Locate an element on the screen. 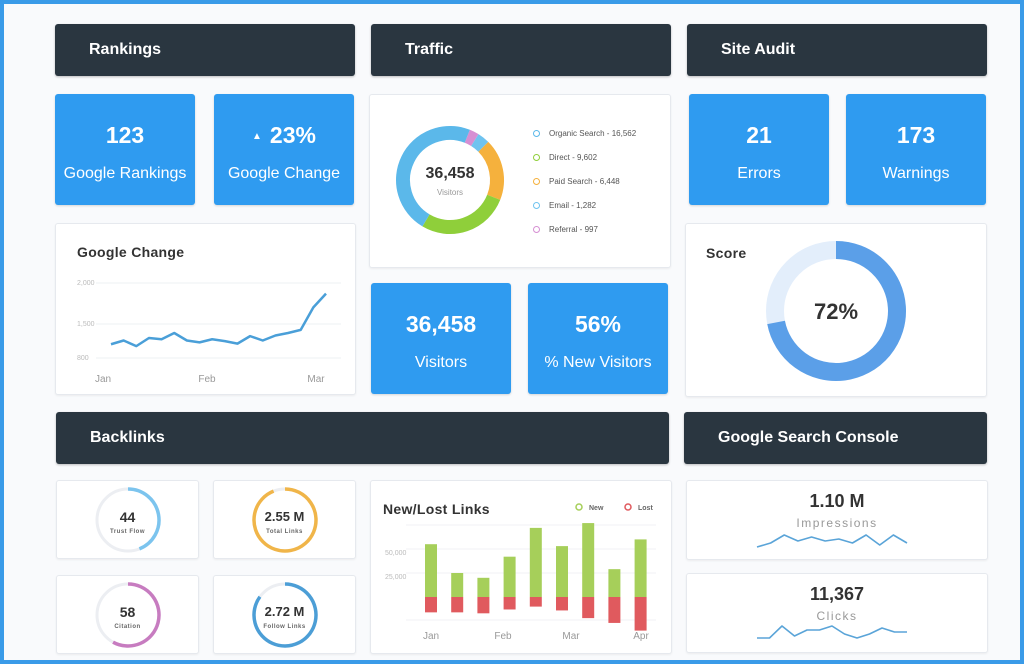  backlink-metric-label: Follow Links is located at coordinates (284, 627).